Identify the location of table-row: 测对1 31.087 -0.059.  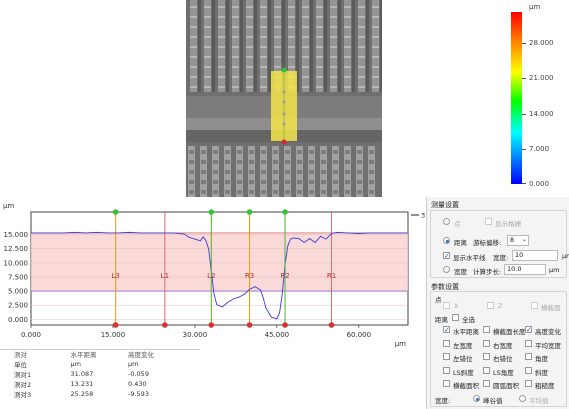
(100, 374).